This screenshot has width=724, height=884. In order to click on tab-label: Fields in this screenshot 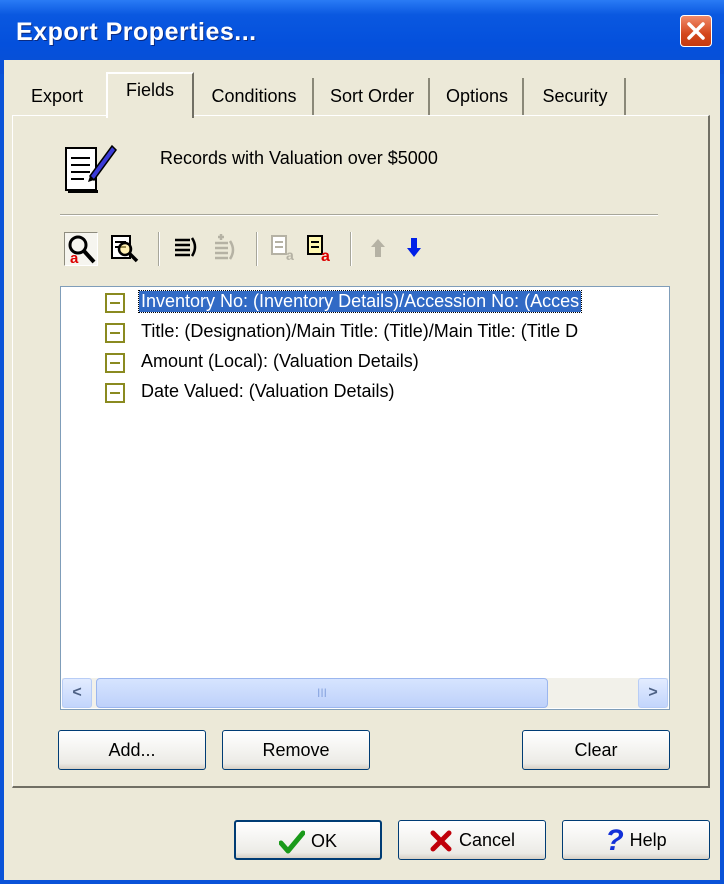, I will do `click(149, 90)`.